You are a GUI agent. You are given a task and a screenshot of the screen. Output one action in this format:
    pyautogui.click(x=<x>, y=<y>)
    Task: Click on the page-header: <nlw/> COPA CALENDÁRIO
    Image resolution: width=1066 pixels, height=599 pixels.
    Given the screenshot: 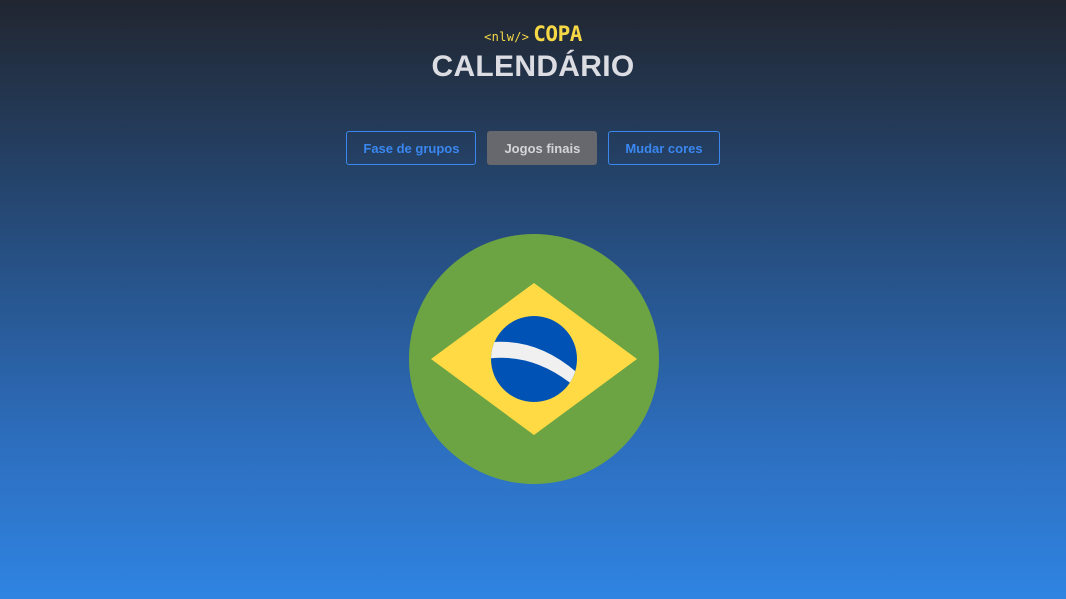 What is the action you would take?
    pyautogui.click(x=533, y=54)
    